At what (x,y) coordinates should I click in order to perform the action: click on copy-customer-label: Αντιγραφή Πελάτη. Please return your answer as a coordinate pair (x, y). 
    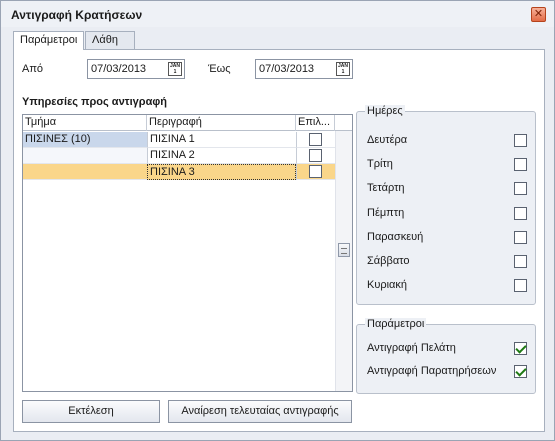
    Looking at the image, I should click on (411, 348).